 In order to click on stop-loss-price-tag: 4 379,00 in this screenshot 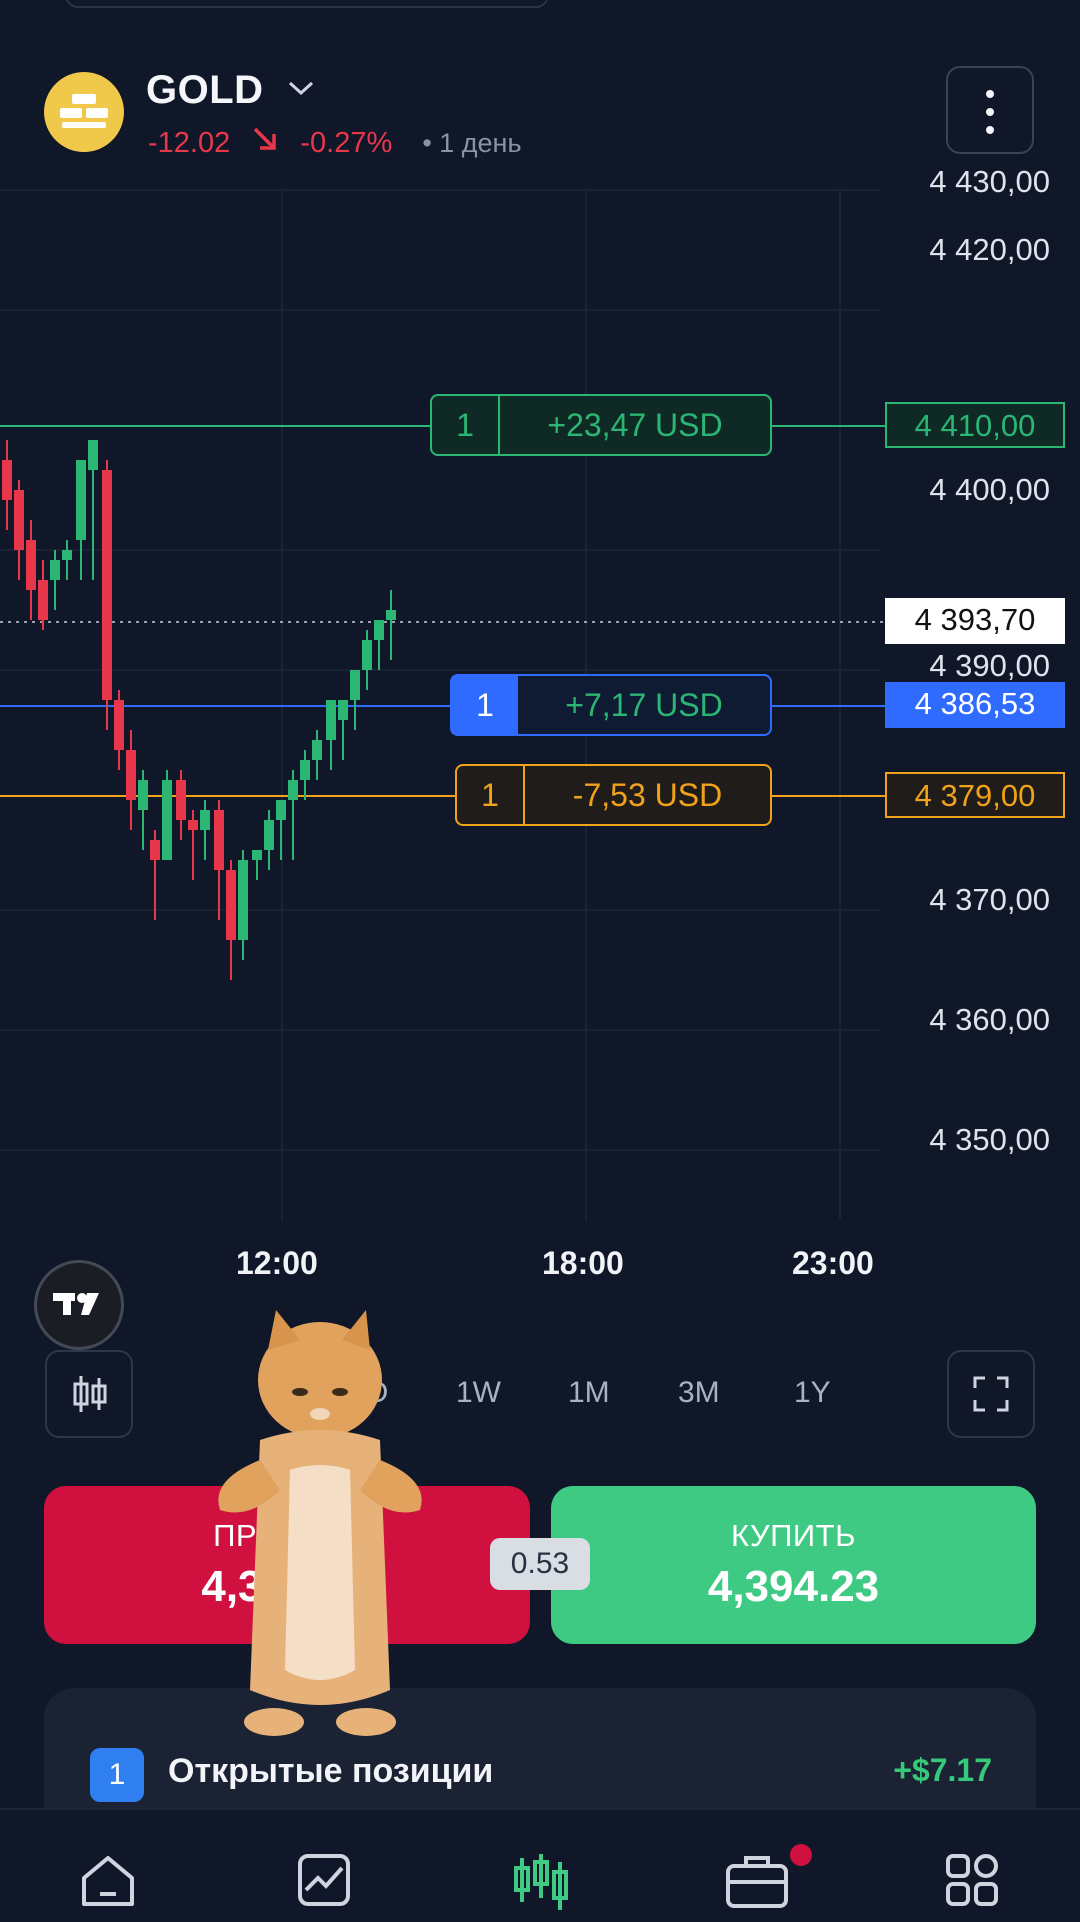, I will do `click(975, 795)`.